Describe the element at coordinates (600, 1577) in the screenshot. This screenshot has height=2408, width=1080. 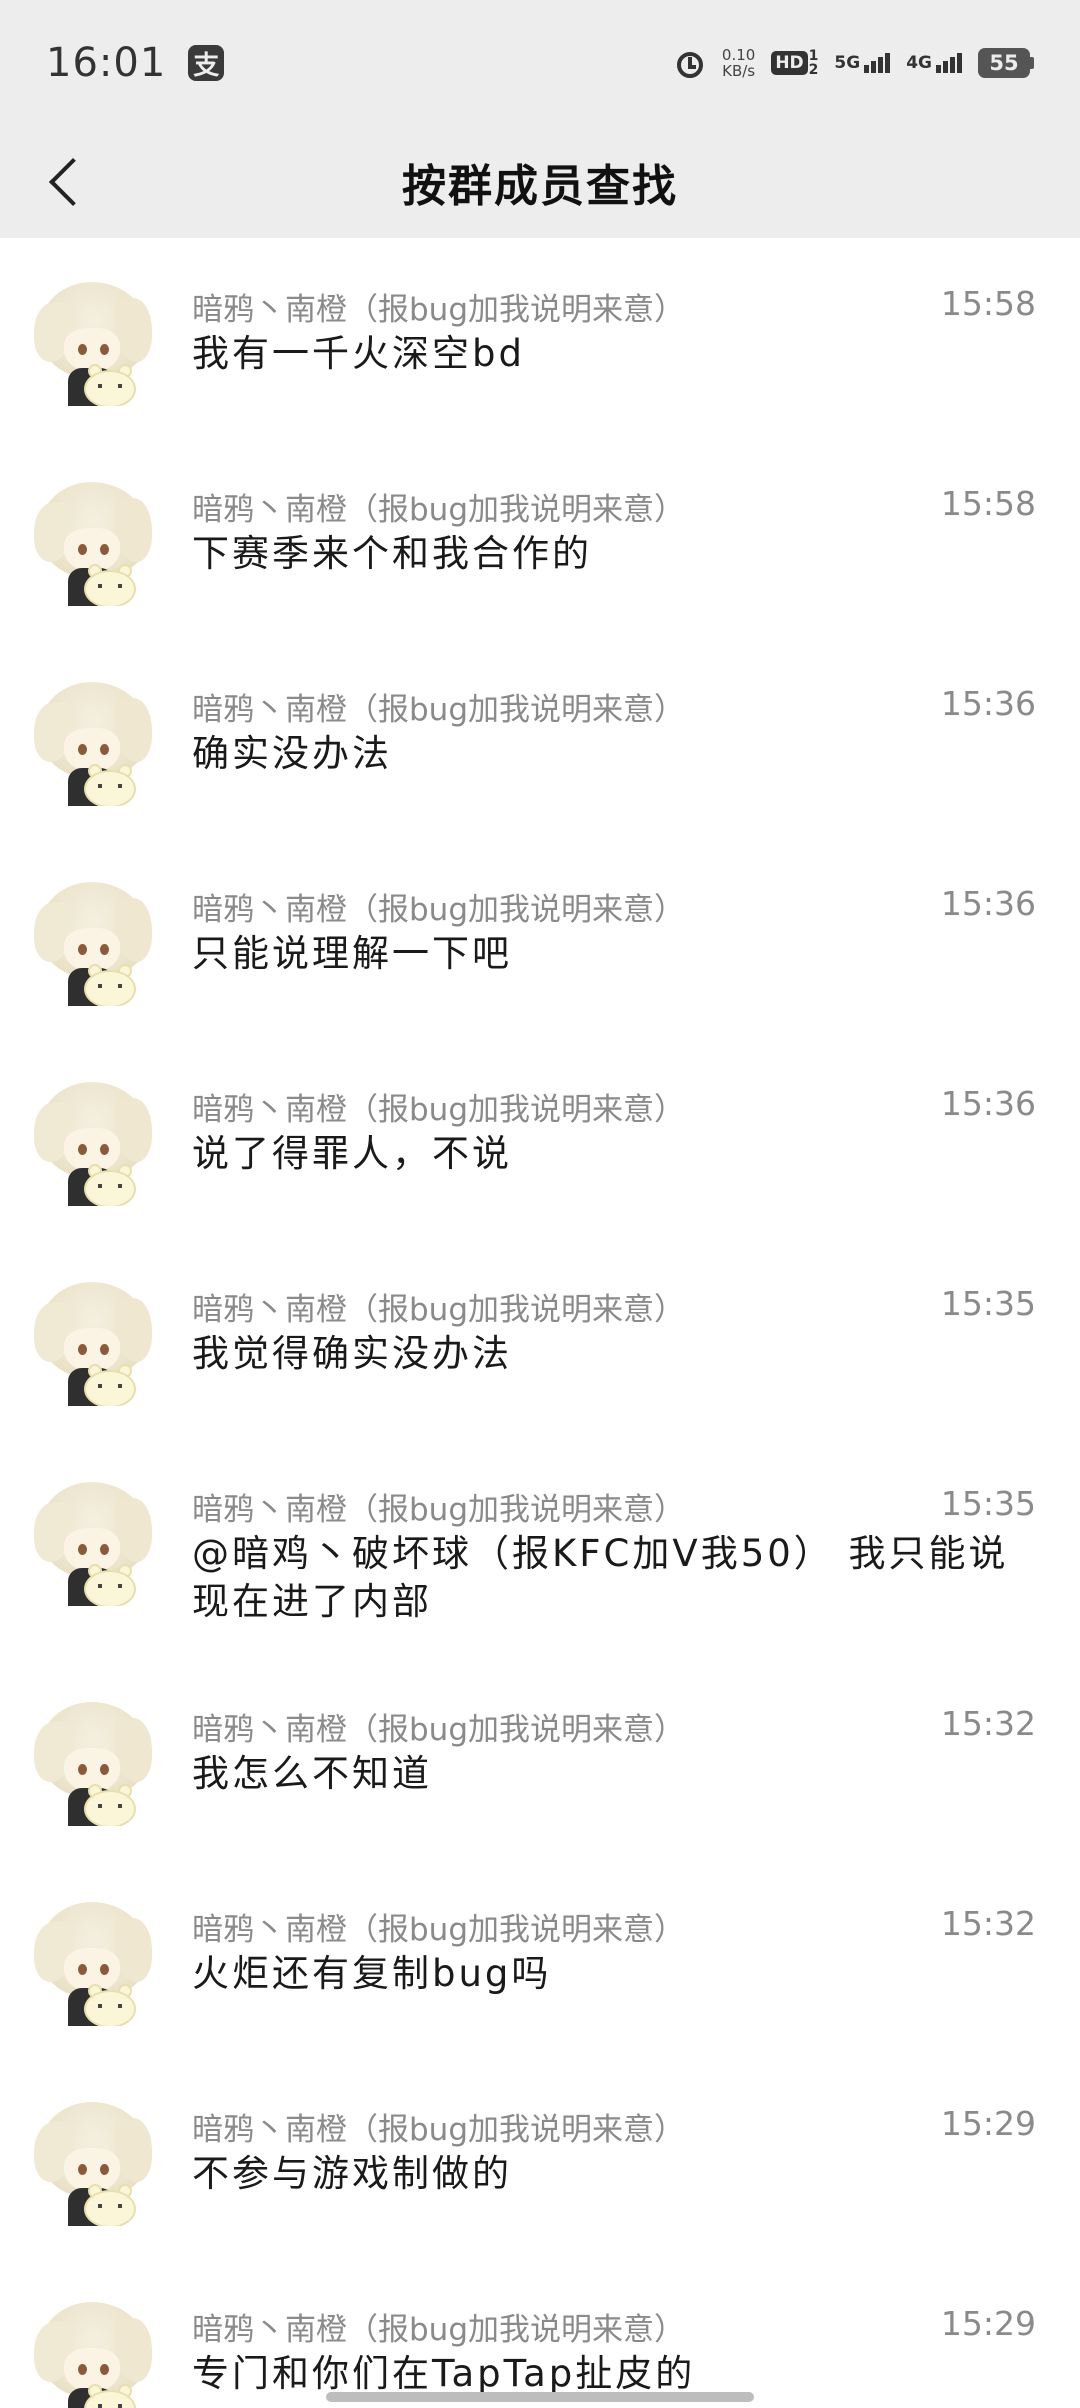
I see `message-text: @暗鸡丶破坏球（报KFC加V我50） 我只能说现在进了内部` at that location.